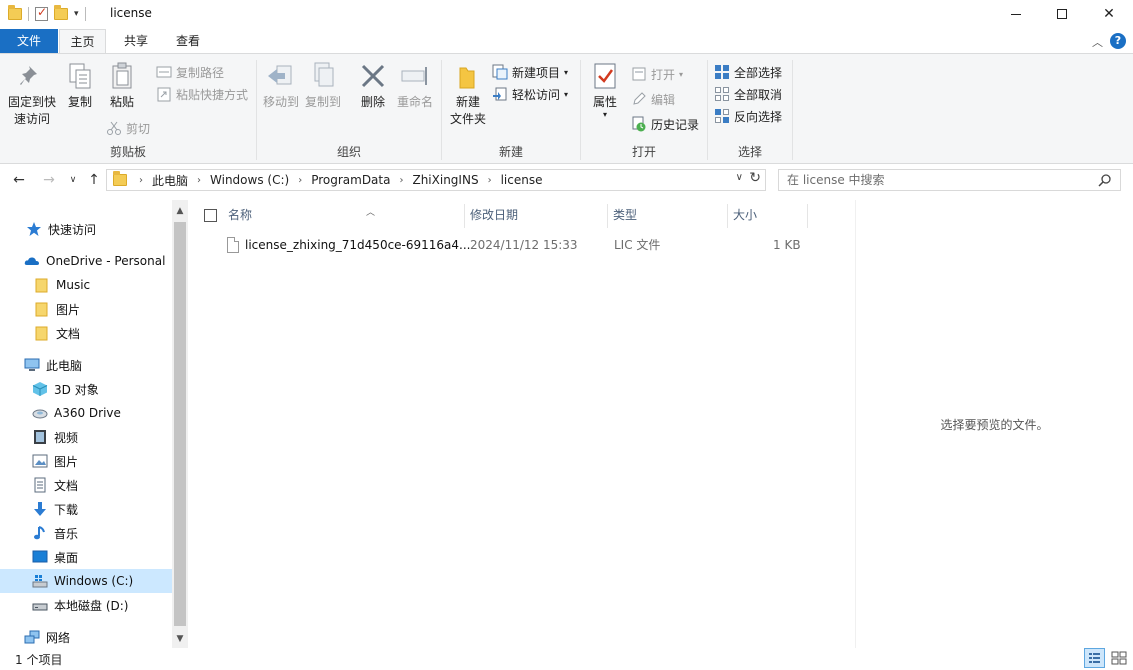 Image resolution: width=1133 pixels, height=670 pixels. I want to click on chevron-down-icon: ∨, so click(73, 180).